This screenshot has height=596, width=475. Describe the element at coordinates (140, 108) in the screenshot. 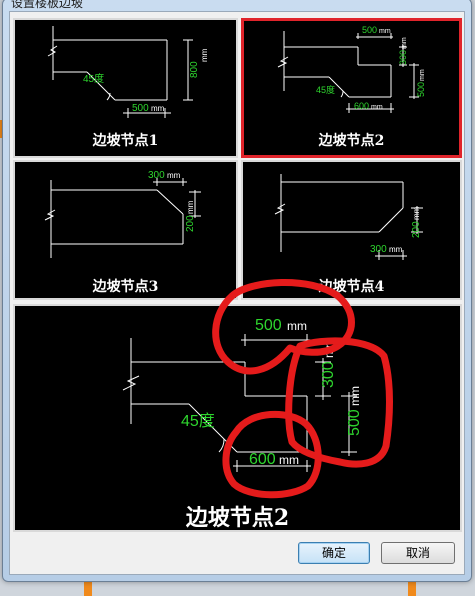

I see `dim-width: 500` at that location.